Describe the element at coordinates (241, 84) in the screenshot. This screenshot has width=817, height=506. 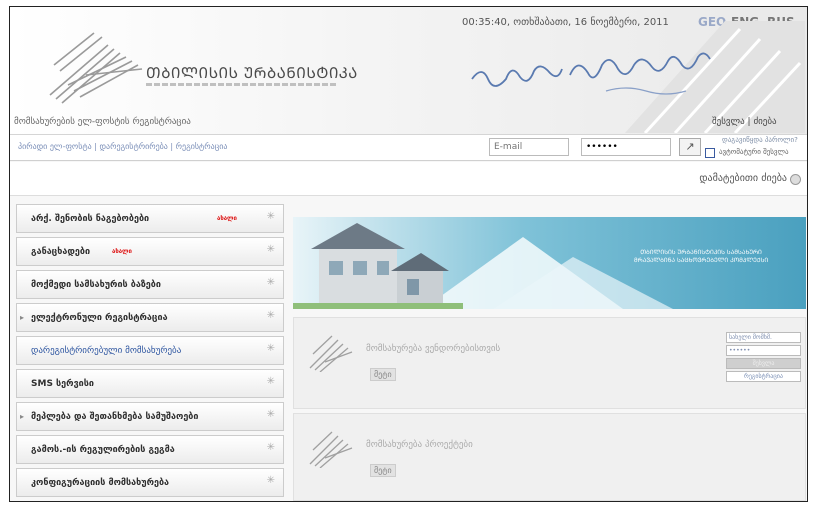
I see `company-tagline-decoration` at that location.